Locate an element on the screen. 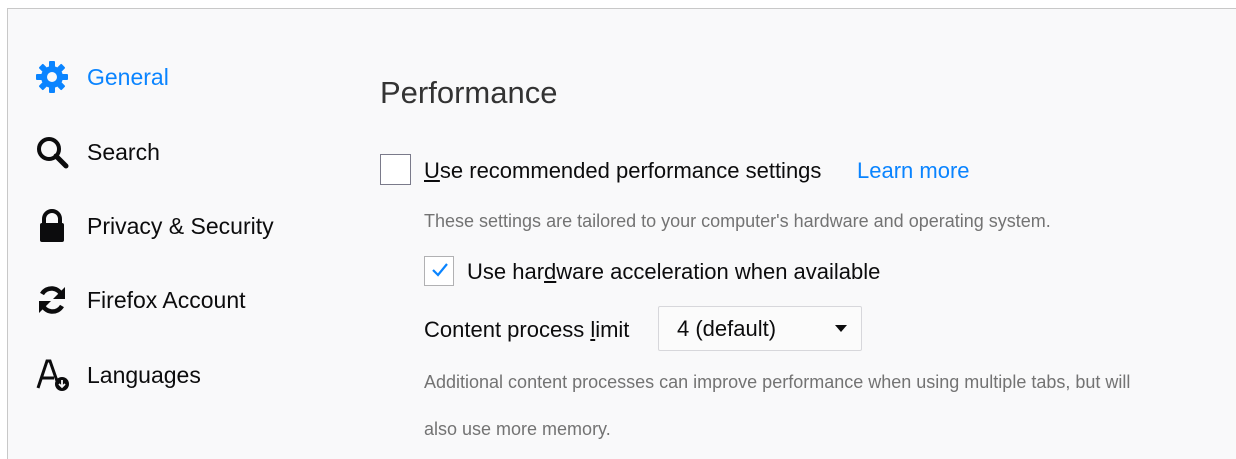  sidebar-item-label: General is located at coordinates (128, 76).